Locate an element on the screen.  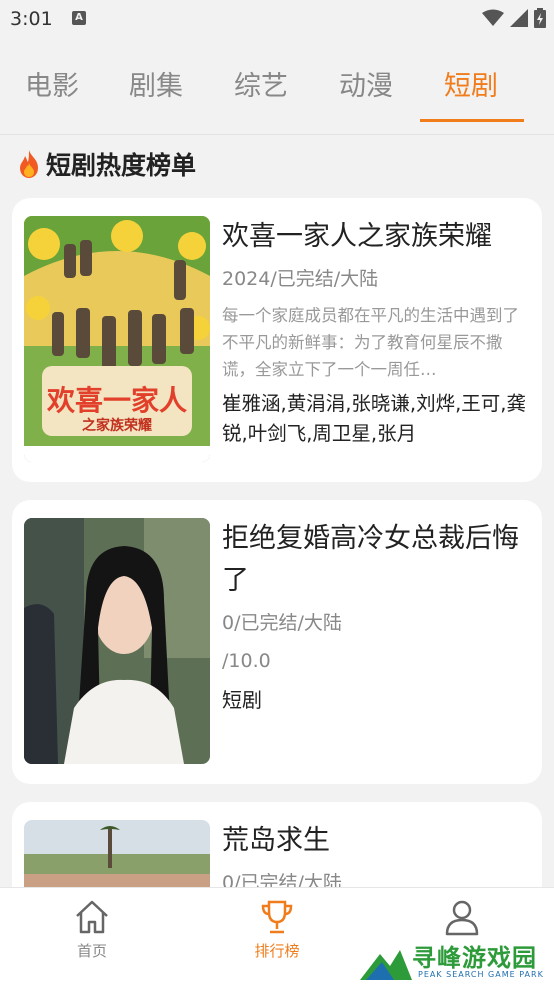
poster-art-1: 欢喜一家人 之家族荣耀 is located at coordinates (117, 339).